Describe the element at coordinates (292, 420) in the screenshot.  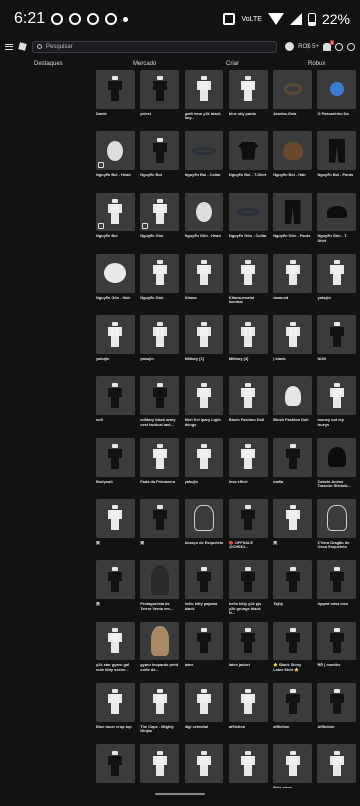
I see `item-name: Blush Fashion Doll` at that location.